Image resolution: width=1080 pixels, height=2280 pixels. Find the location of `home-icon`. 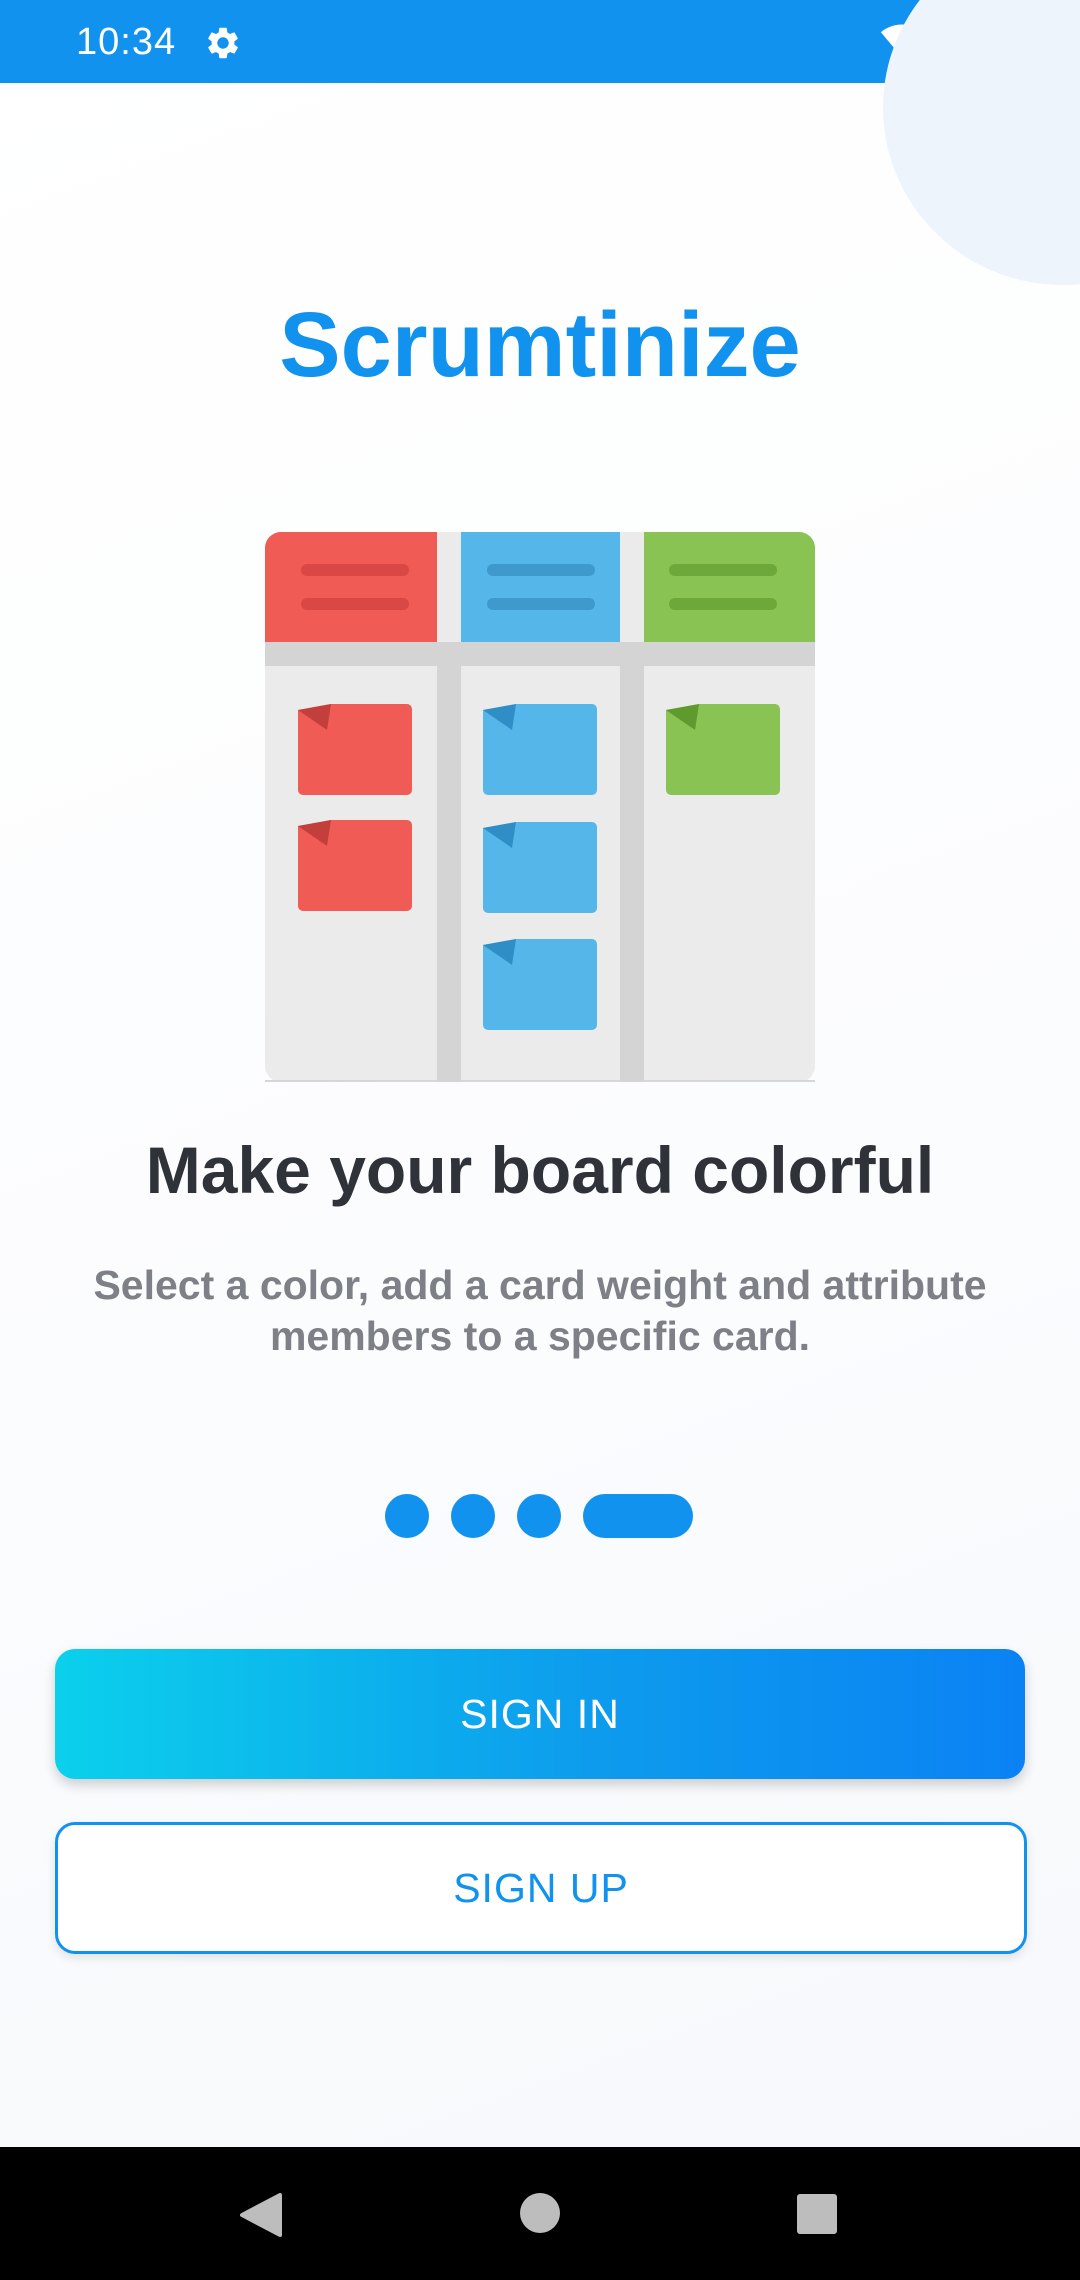

home-icon is located at coordinates (540, 2213).